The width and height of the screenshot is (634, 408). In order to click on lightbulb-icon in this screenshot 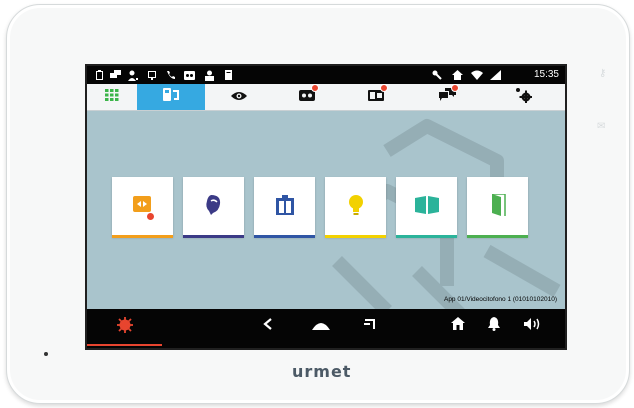, I will do `click(356, 207)`.